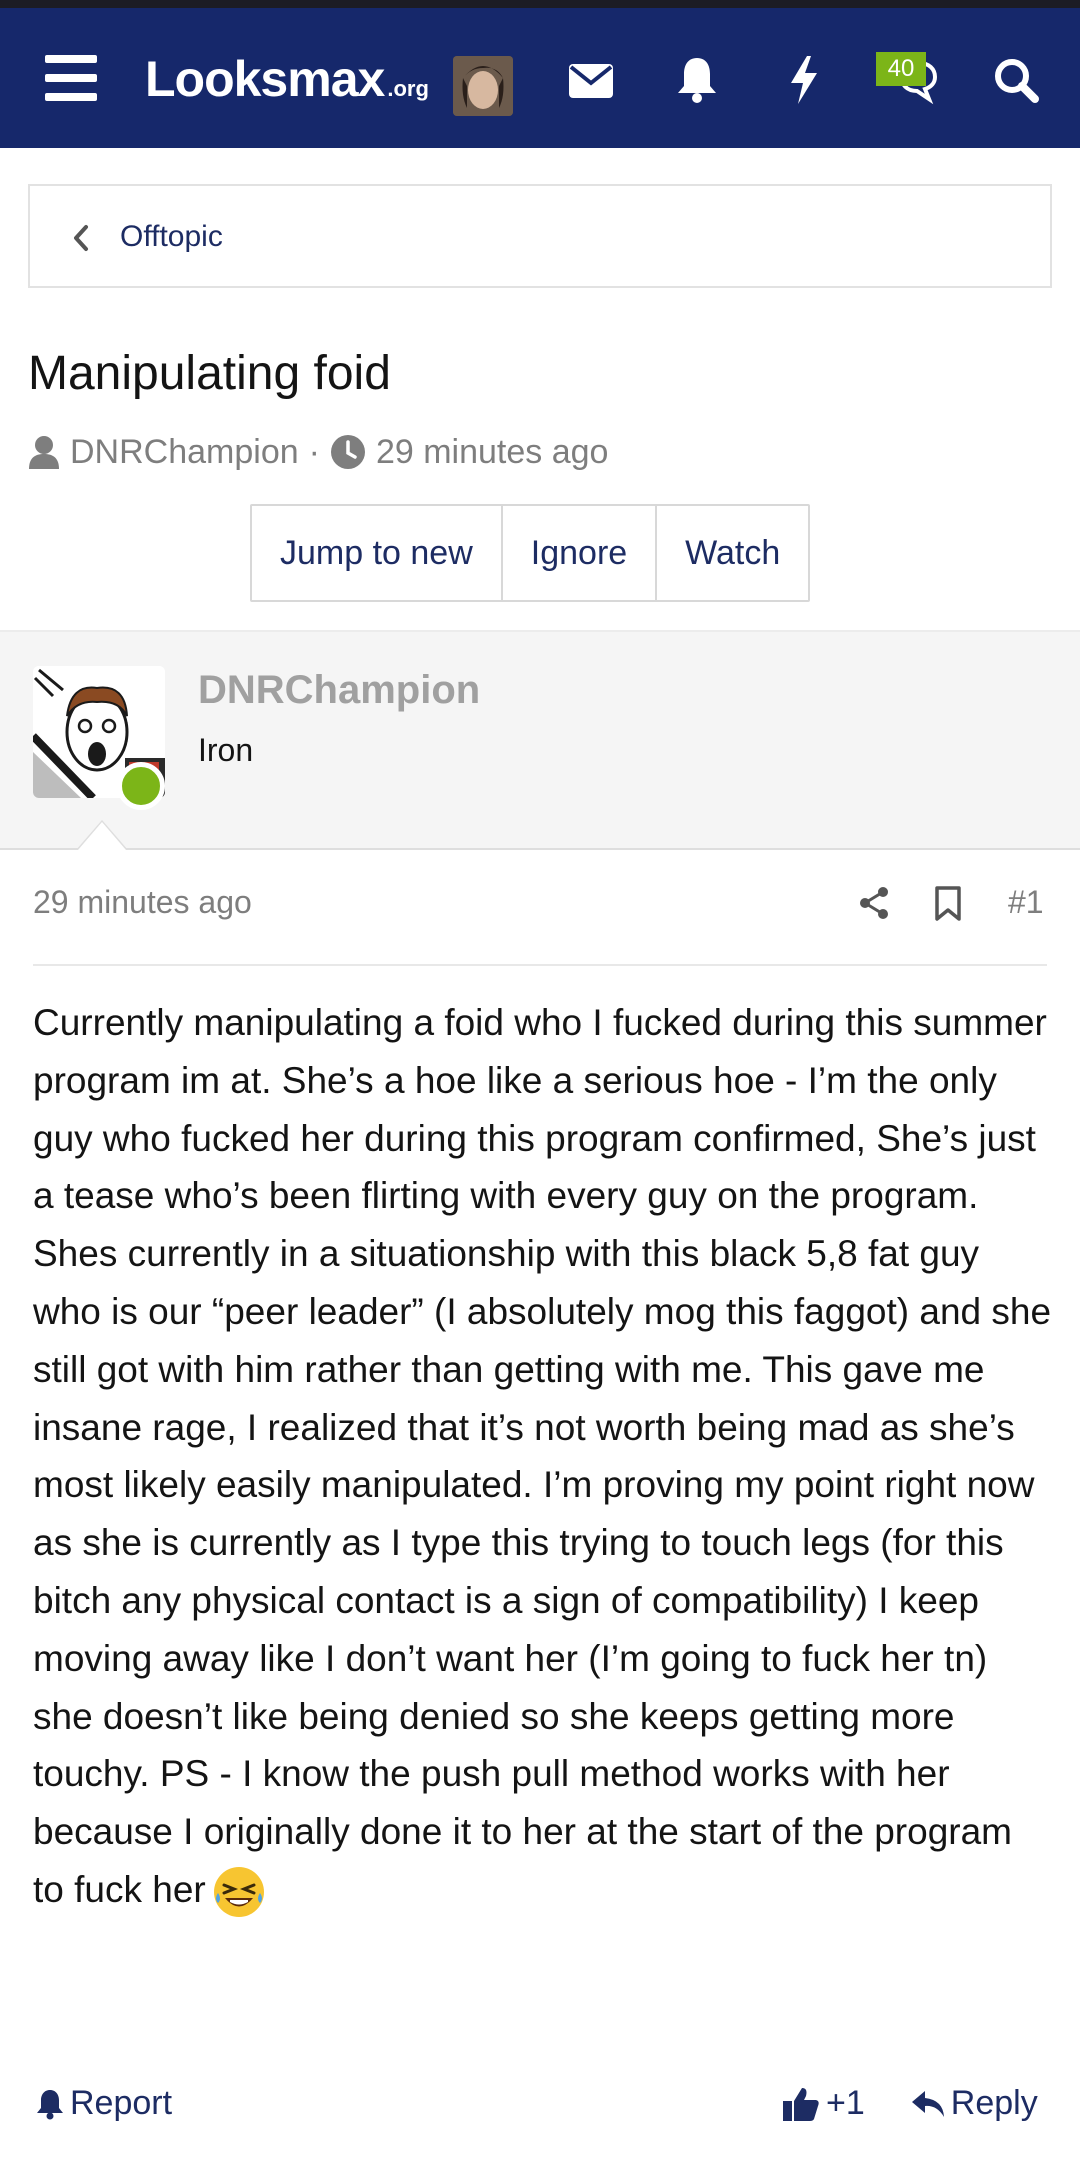 The height and width of the screenshot is (2175, 1080). Describe the element at coordinates (348, 452) in the screenshot. I see `clock-icon` at that location.